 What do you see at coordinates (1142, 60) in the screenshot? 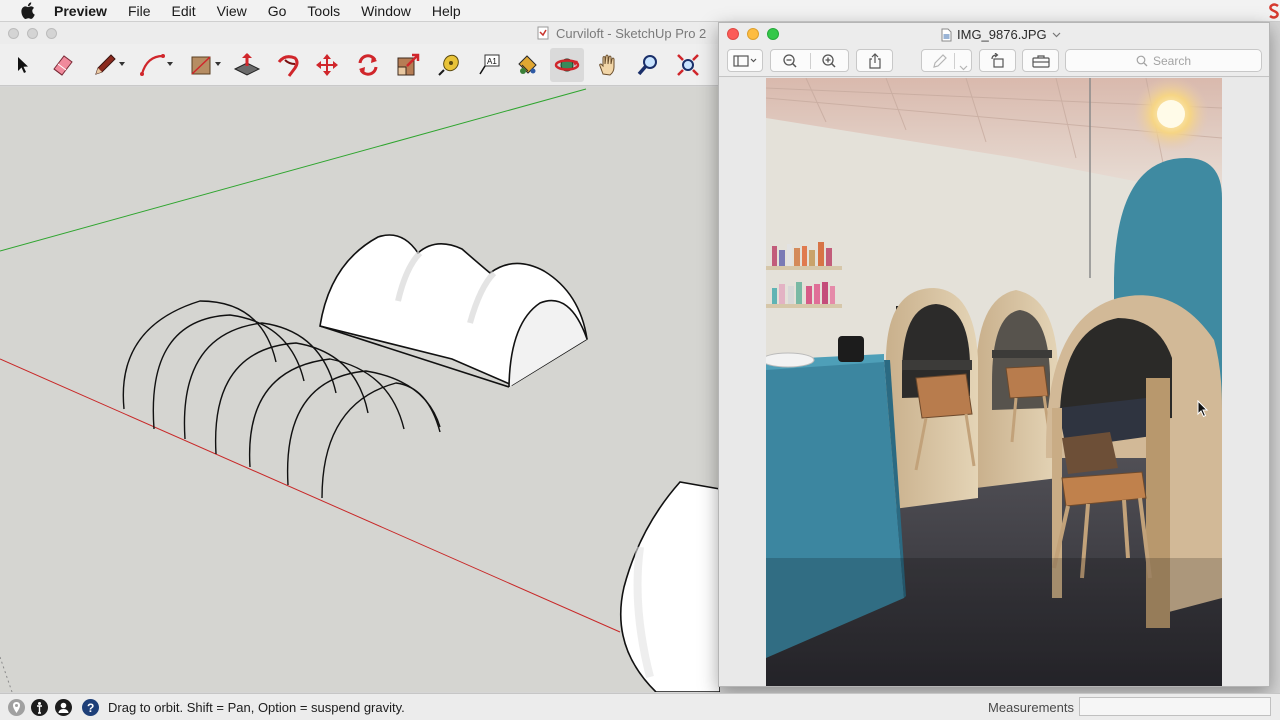
I see `search-icon` at bounding box center [1142, 60].